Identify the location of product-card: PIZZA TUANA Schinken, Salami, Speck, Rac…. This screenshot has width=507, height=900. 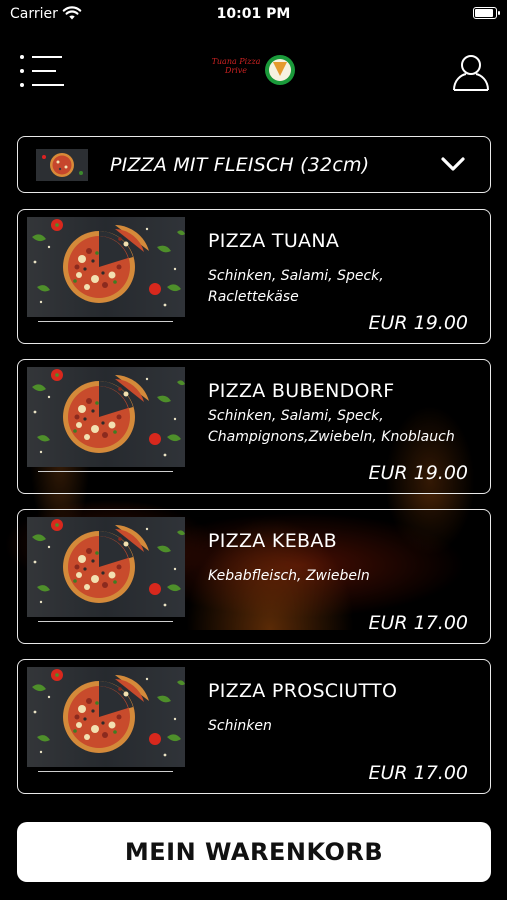
(254, 276).